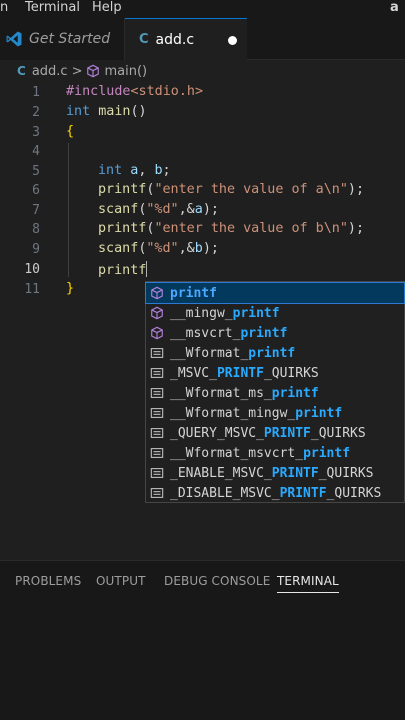 The height and width of the screenshot is (720, 405). Describe the element at coordinates (251, 189) in the screenshot. I see `code-token: "enter the value of a\n"` at that location.